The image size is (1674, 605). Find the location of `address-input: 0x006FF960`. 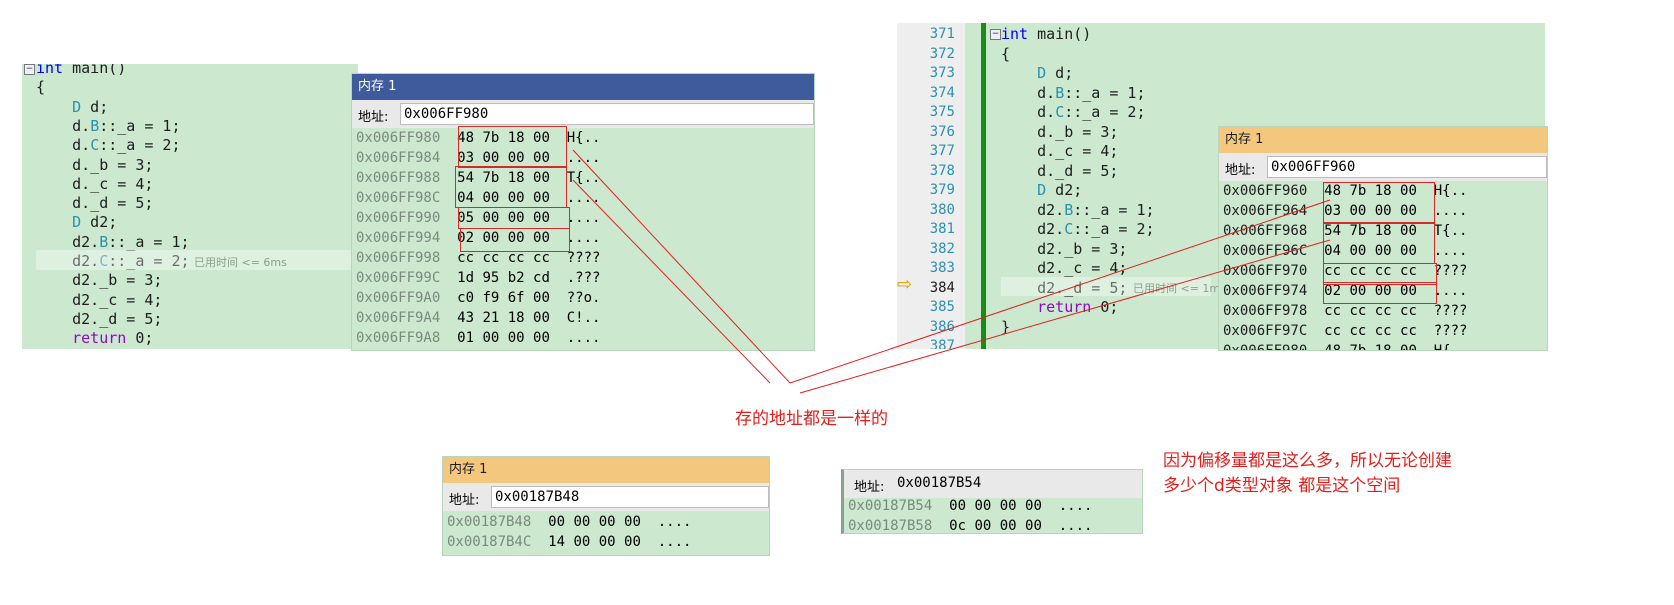

address-input: 0x006FF960 is located at coordinates (1407, 167).